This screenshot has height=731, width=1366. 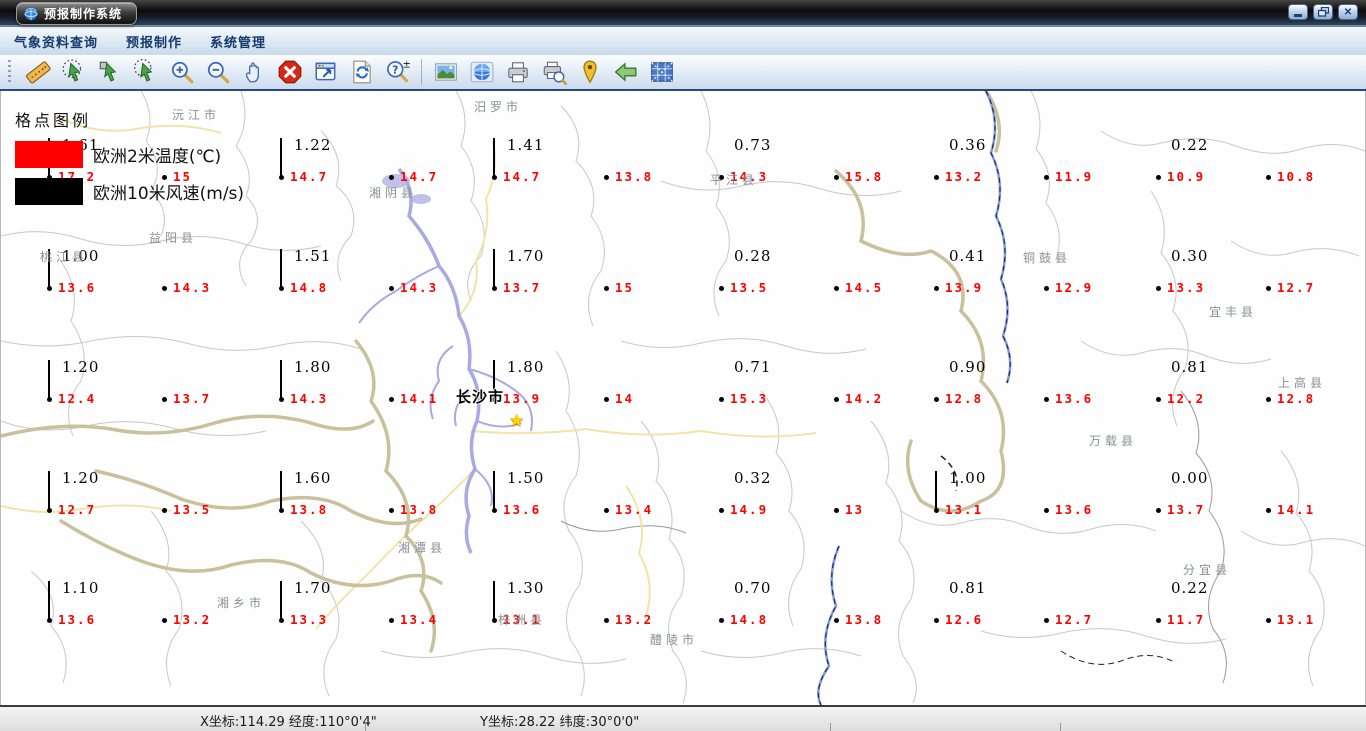 I want to click on stop-cancel-button, so click(x=289, y=72).